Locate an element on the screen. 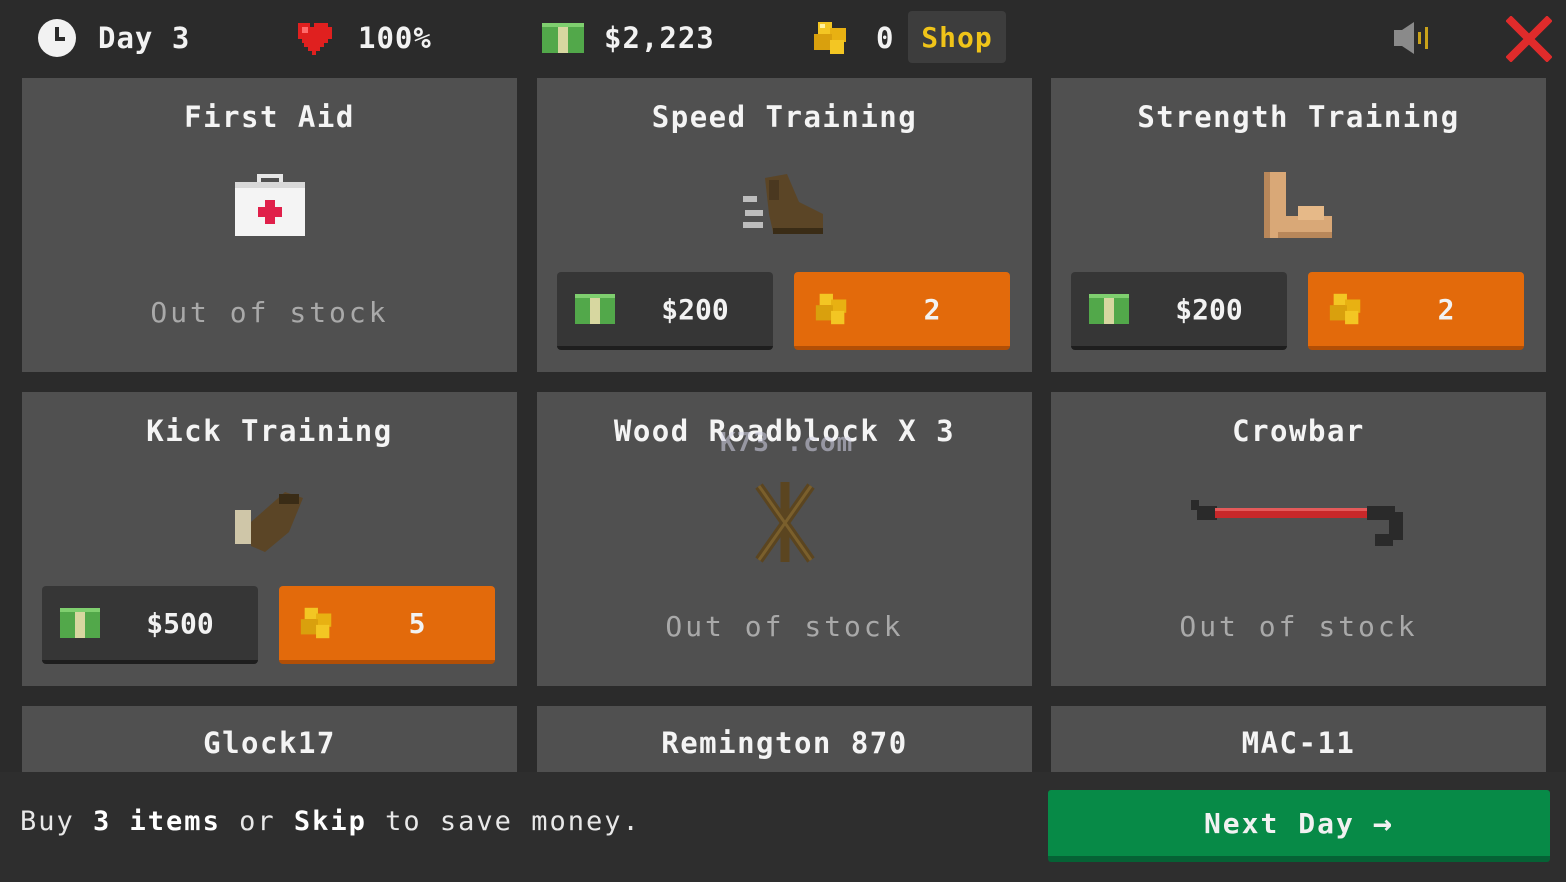  top-hud: Day 3 100% $2,223 0 Shop is located at coordinates (783, 38).